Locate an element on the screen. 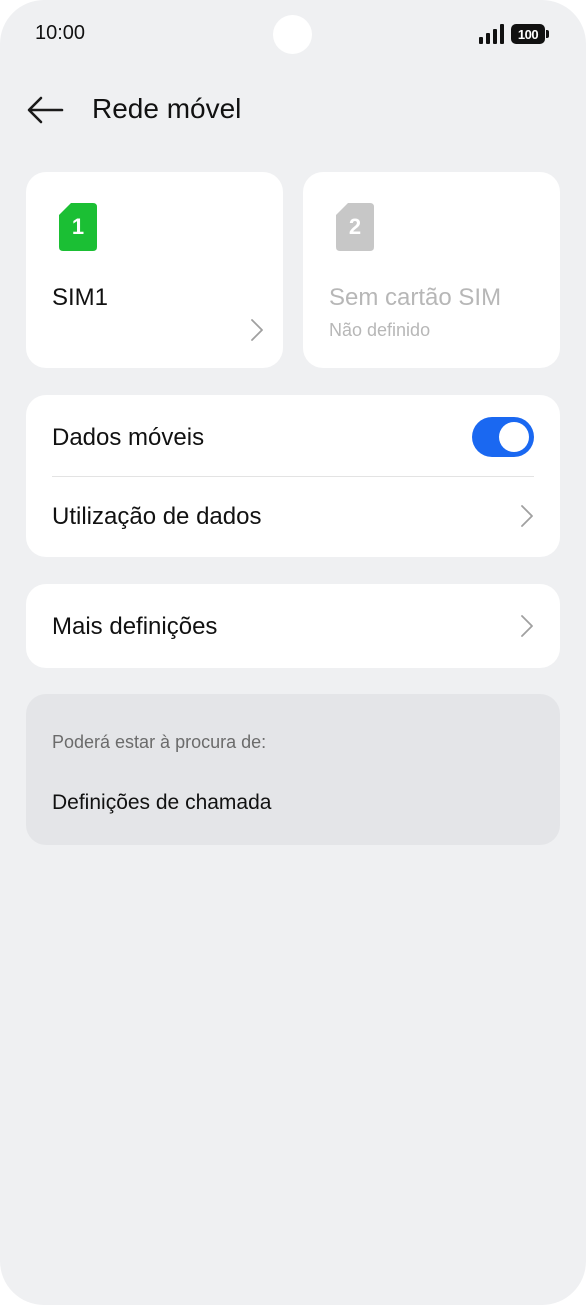 This screenshot has width=586, height=1305. suggestion-call-settings: Definições de chamada is located at coordinates (161, 803).